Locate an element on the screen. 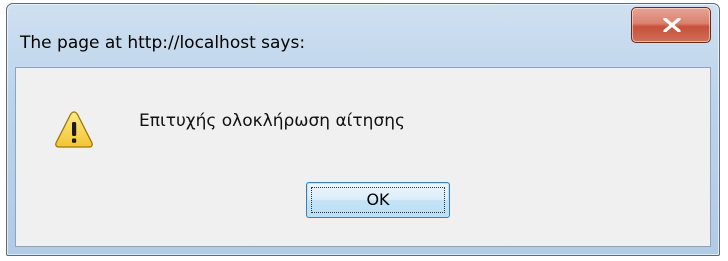  ok-button-label: OK is located at coordinates (378, 199).